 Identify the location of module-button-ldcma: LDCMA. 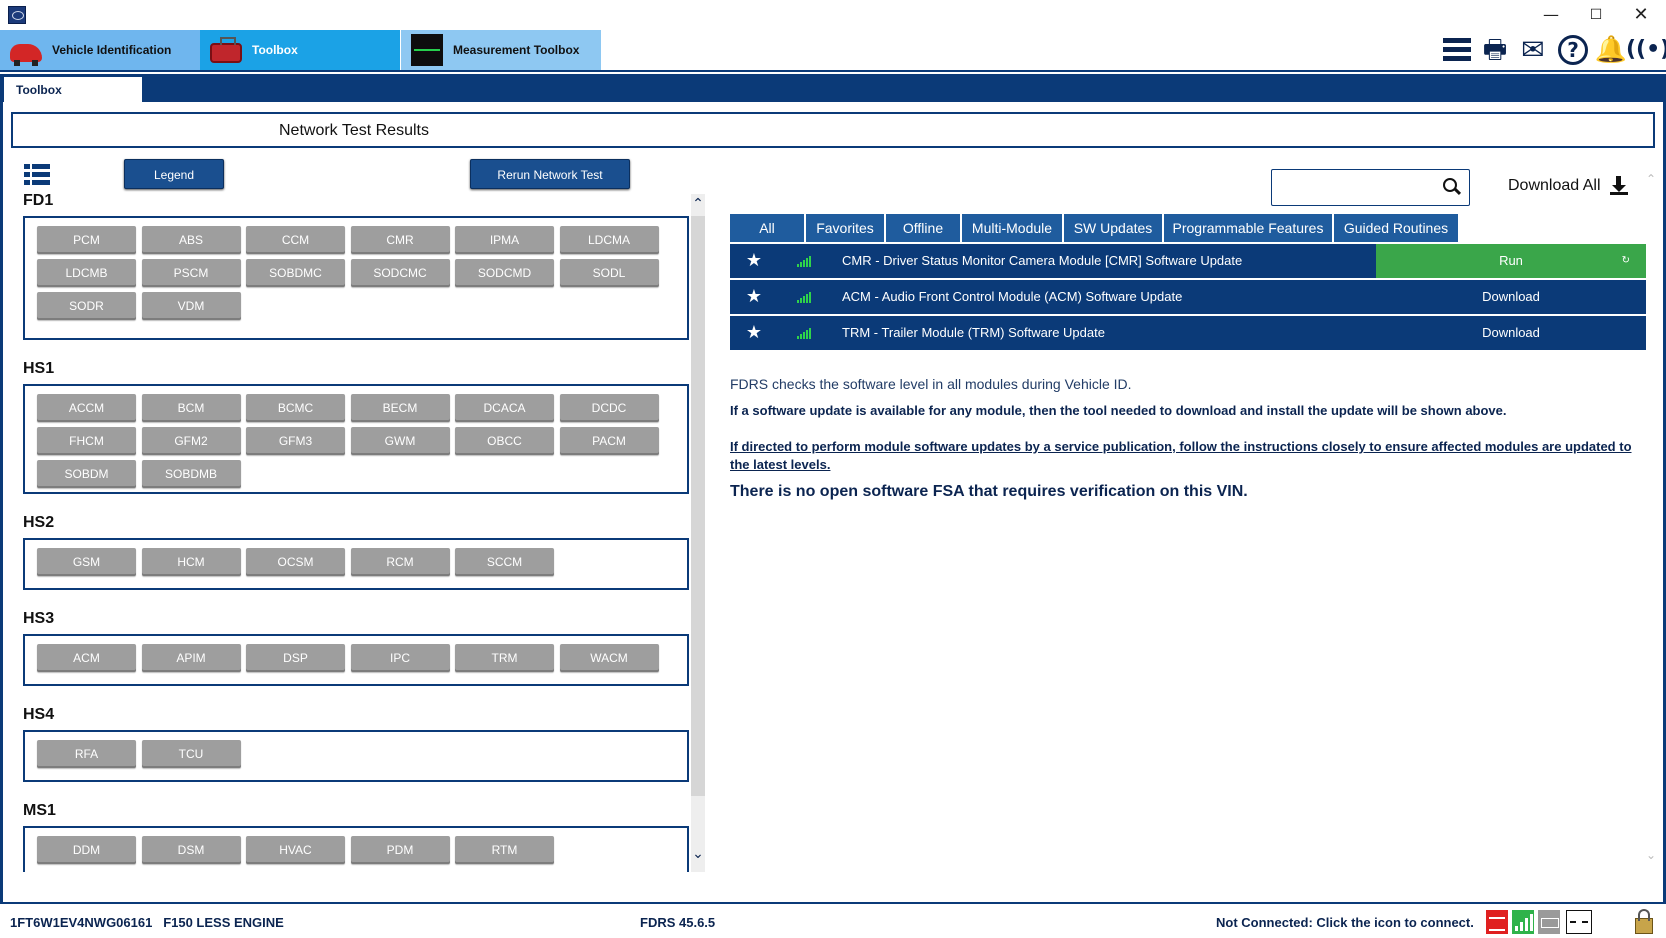
(609, 240).